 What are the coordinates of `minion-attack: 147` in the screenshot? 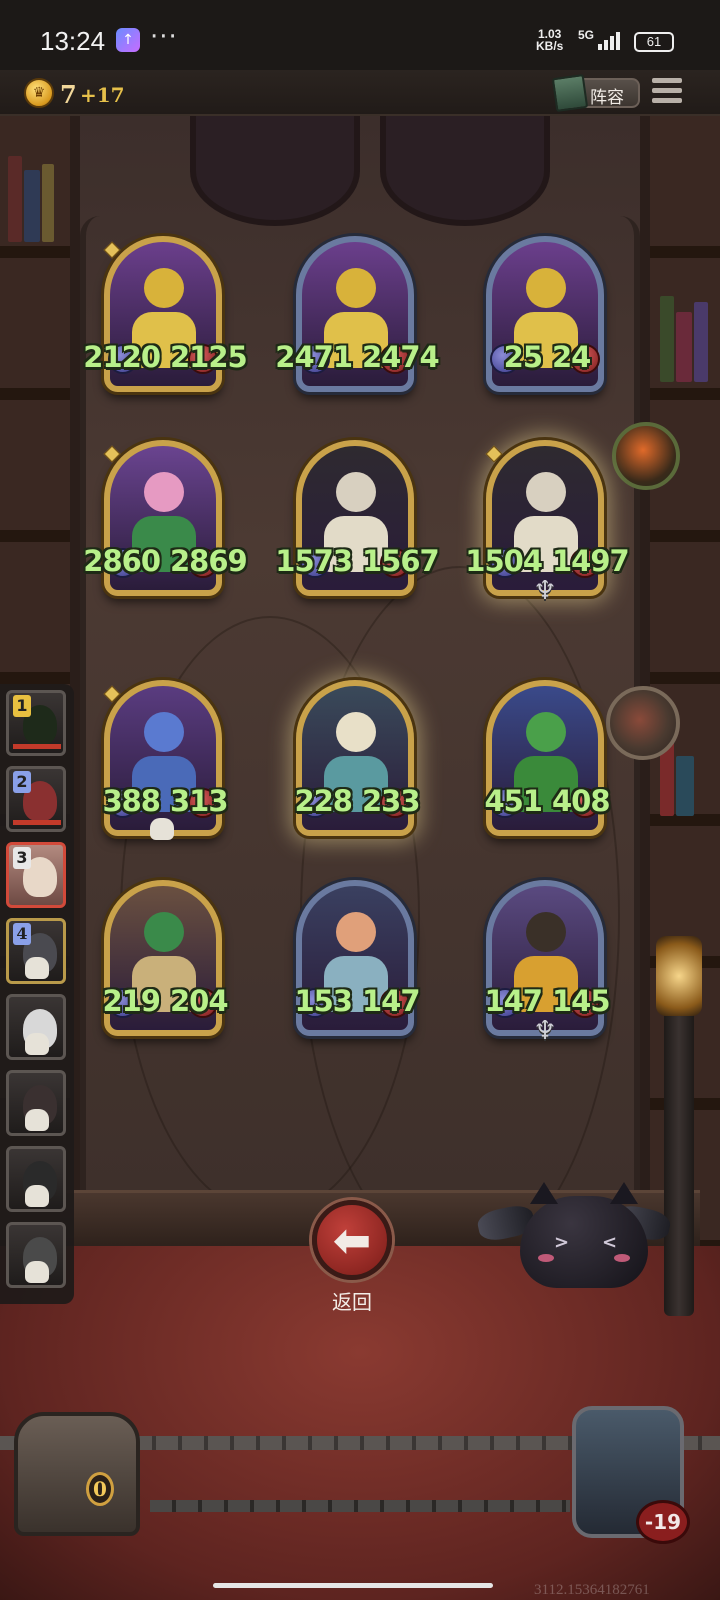 It's located at (513, 1001).